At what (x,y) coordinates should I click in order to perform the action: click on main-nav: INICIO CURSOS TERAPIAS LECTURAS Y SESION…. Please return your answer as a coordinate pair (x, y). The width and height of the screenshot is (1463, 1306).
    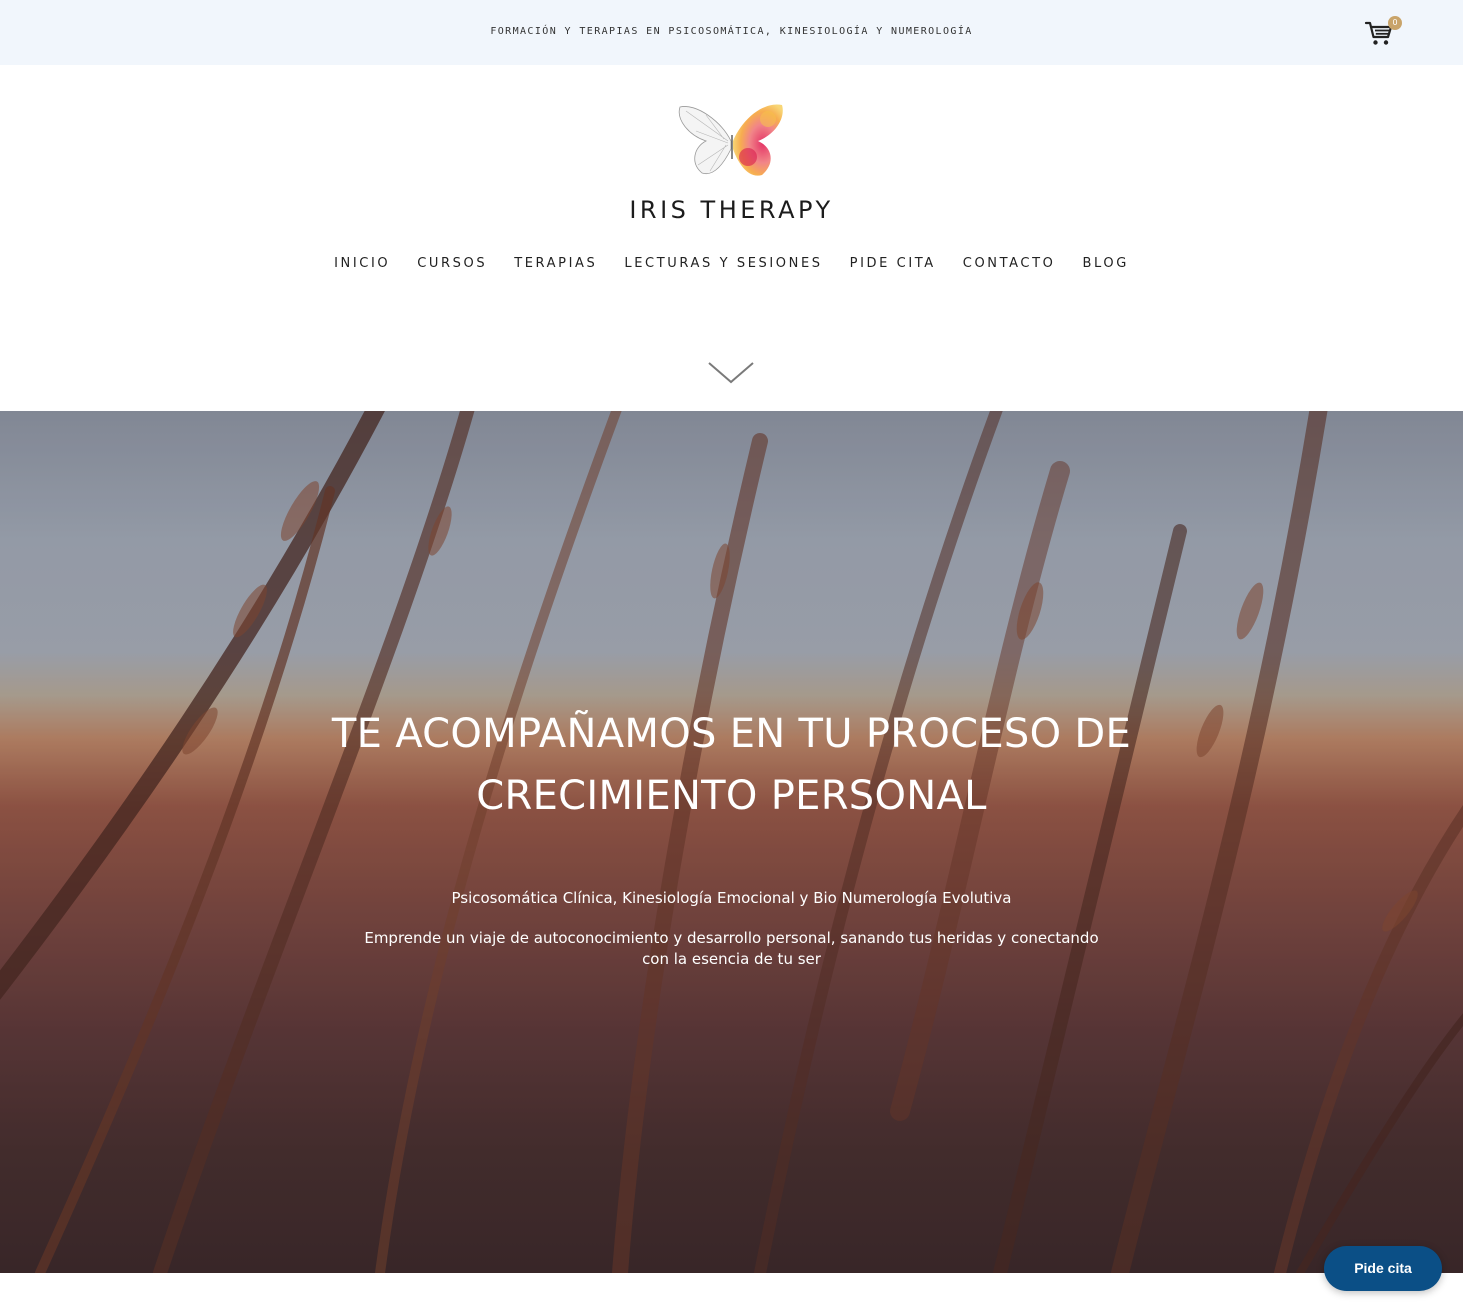
    Looking at the image, I should click on (731, 263).